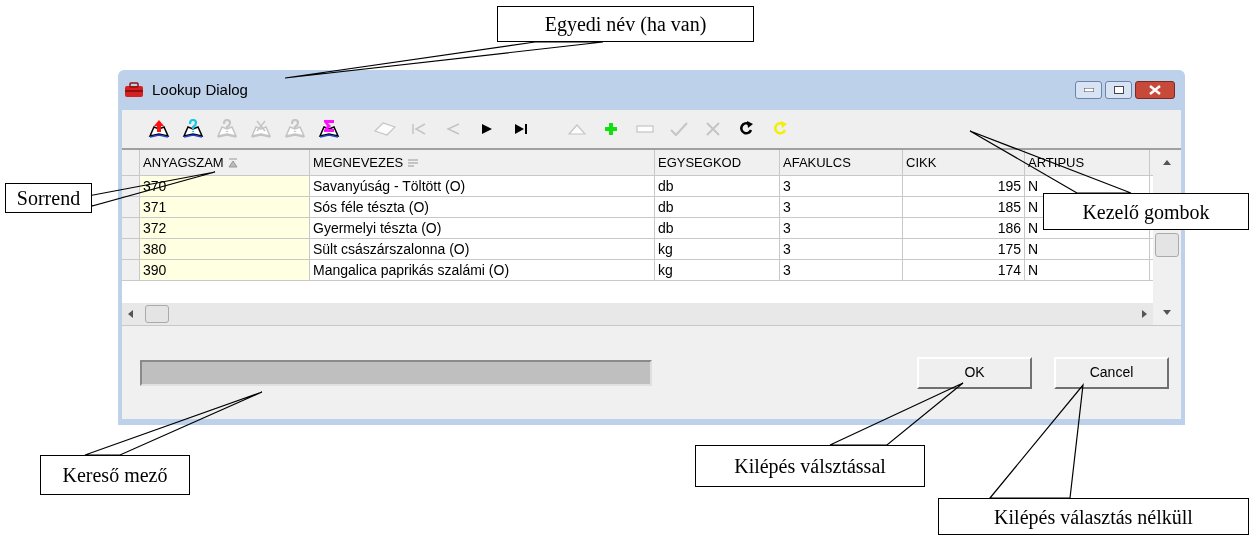 This screenshot has width=1250, height=535. What do you see at coordinates (964, 207) in the screenshot?
I see `table-cell: 185` at bounding box center [964, 207].